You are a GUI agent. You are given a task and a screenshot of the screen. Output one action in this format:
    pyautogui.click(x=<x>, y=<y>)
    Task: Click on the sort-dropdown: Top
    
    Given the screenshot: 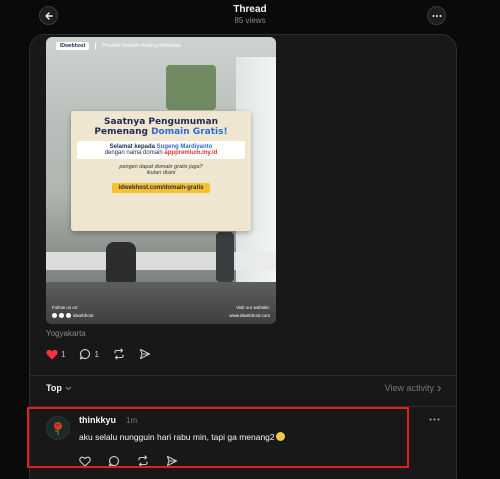 What is the action you would take?
    pyautogui.click(x=59, y=388)
    